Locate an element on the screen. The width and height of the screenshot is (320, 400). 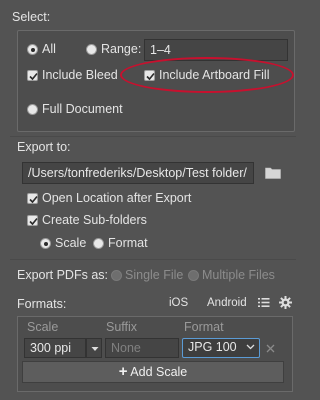
open-location-label: Open Location after Export is located at coordinates (116, 198).